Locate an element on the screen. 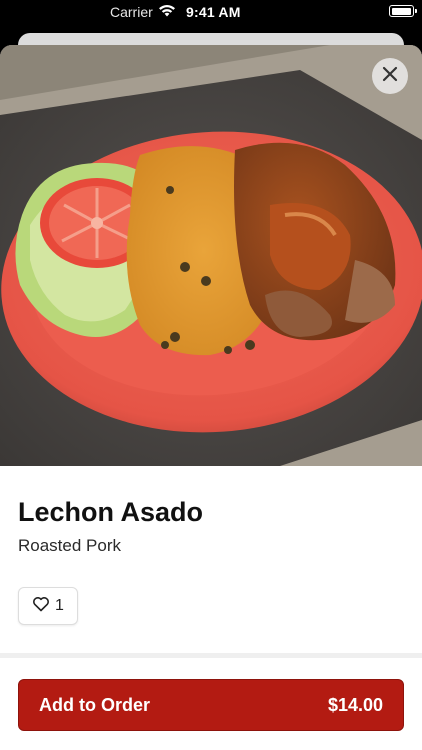 This screenshot has width=422, height=750. dish-title: Lechon Asado is located at coordinates (111, 512).